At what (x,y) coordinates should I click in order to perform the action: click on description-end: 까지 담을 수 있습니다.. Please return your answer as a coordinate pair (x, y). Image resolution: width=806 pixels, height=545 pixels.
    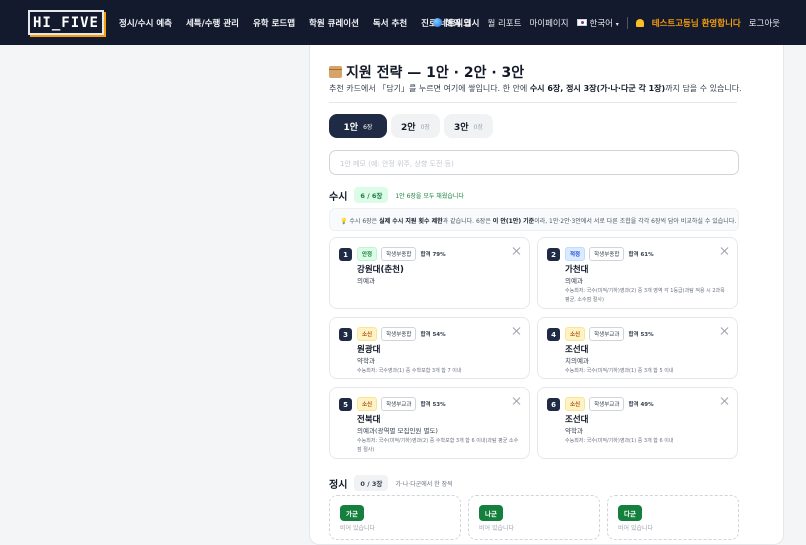
    Looking at the image, I should click on (703, 88).